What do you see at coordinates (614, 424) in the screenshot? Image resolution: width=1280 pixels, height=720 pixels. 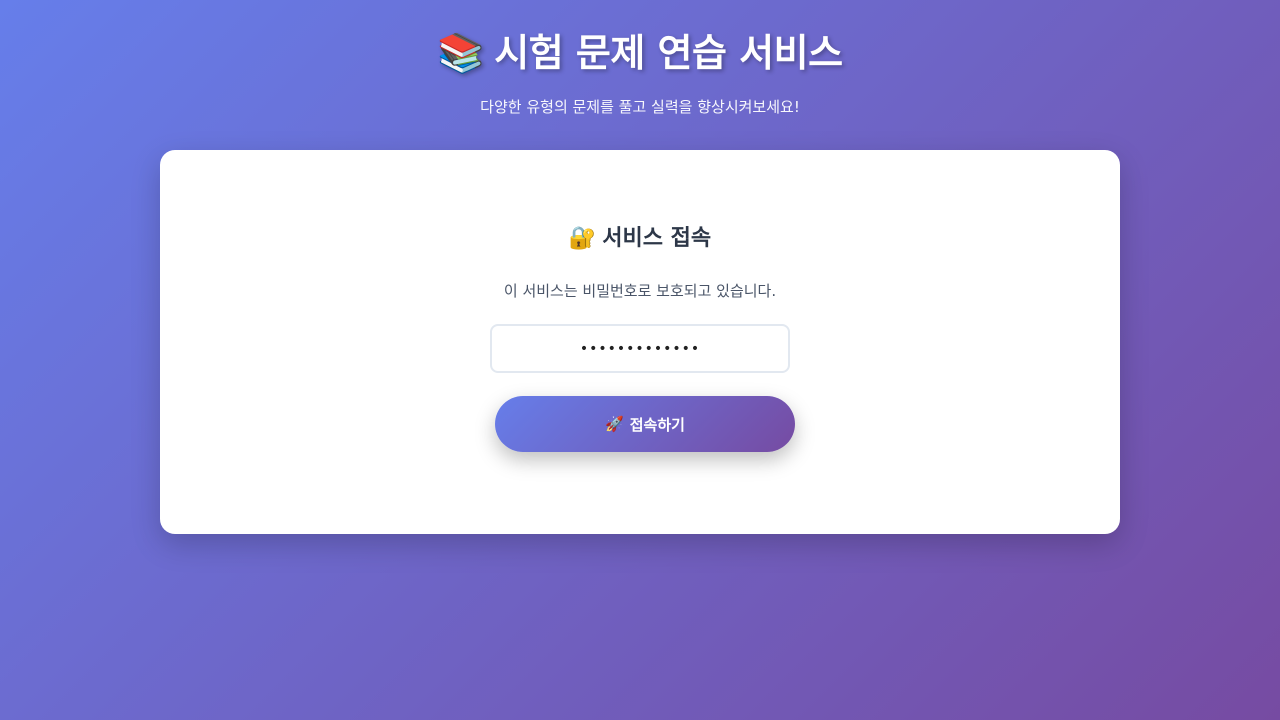 I see `rocket-icon: 🚀` at bounding box center [614, 424].